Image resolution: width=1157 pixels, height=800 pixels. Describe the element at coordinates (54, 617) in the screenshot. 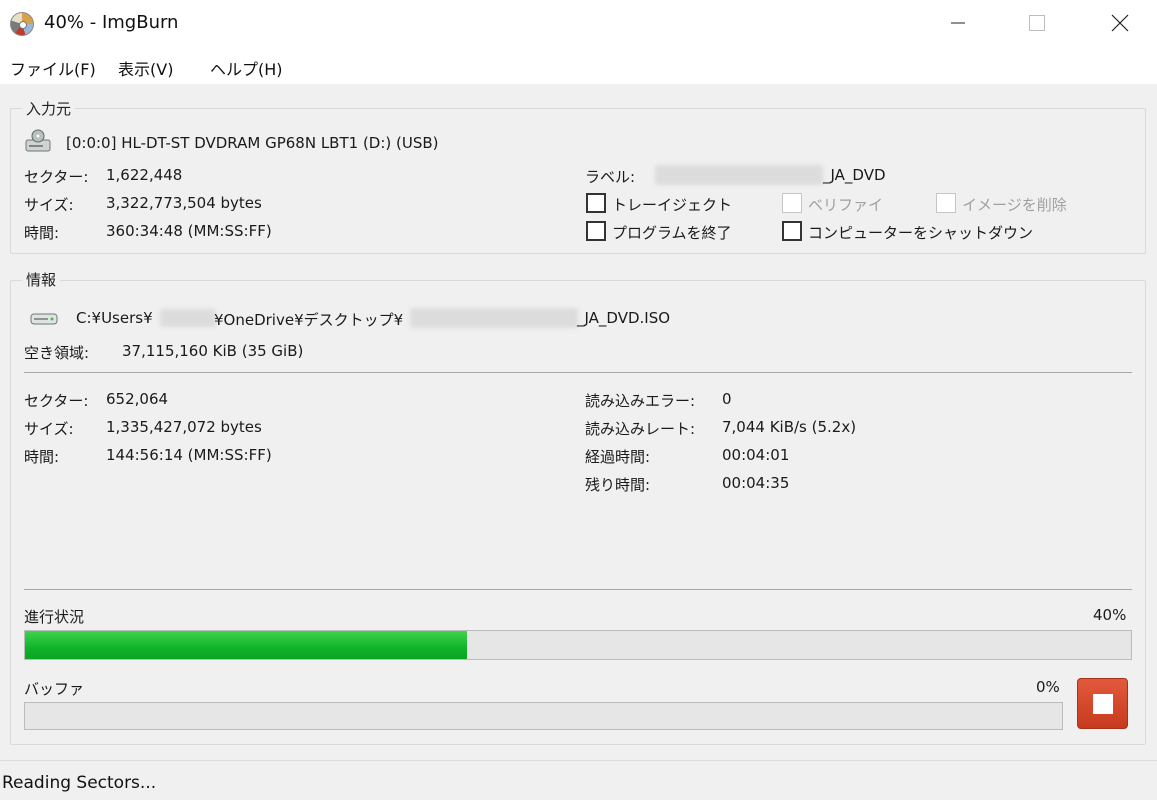

I see `progress-label: 進行状況` at that location.